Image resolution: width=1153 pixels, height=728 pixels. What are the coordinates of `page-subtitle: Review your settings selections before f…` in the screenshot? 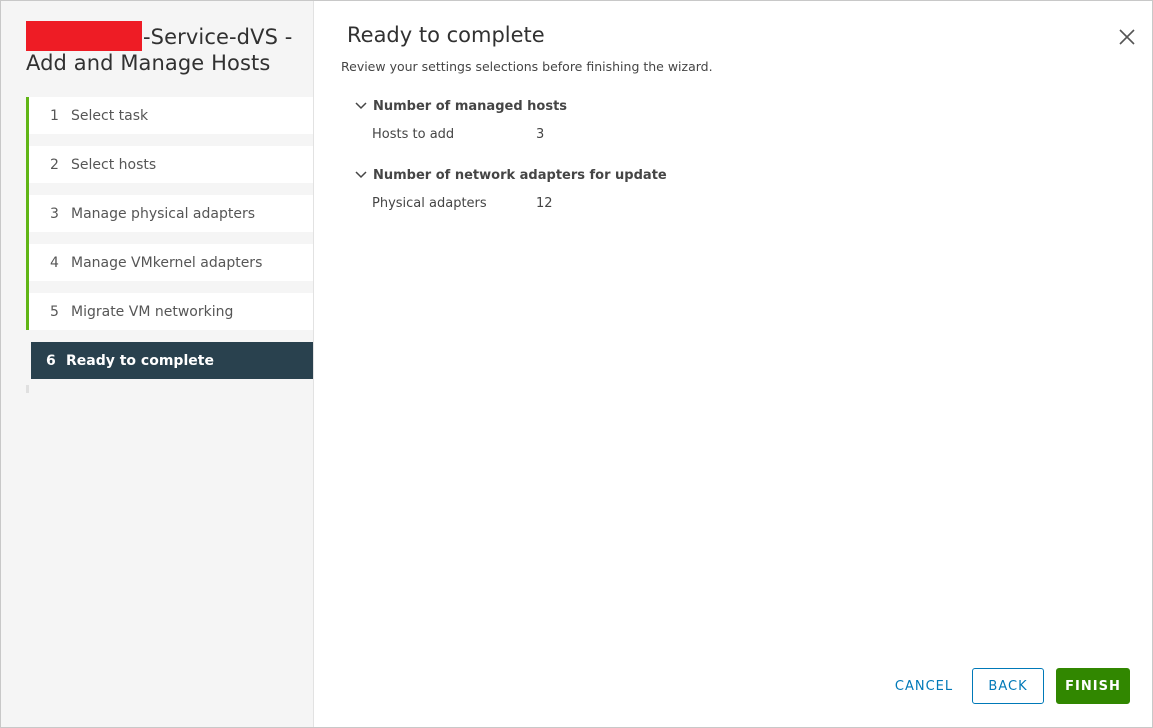 It's located at (527, 66).